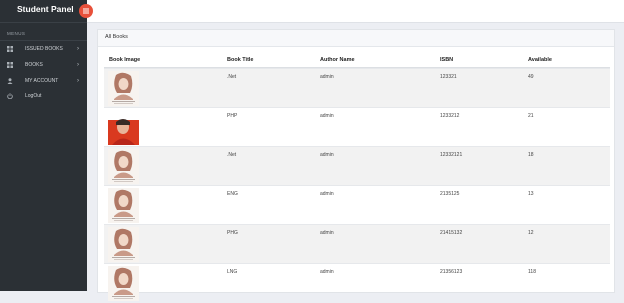  I want to click on power-icon, so click(10, 96).